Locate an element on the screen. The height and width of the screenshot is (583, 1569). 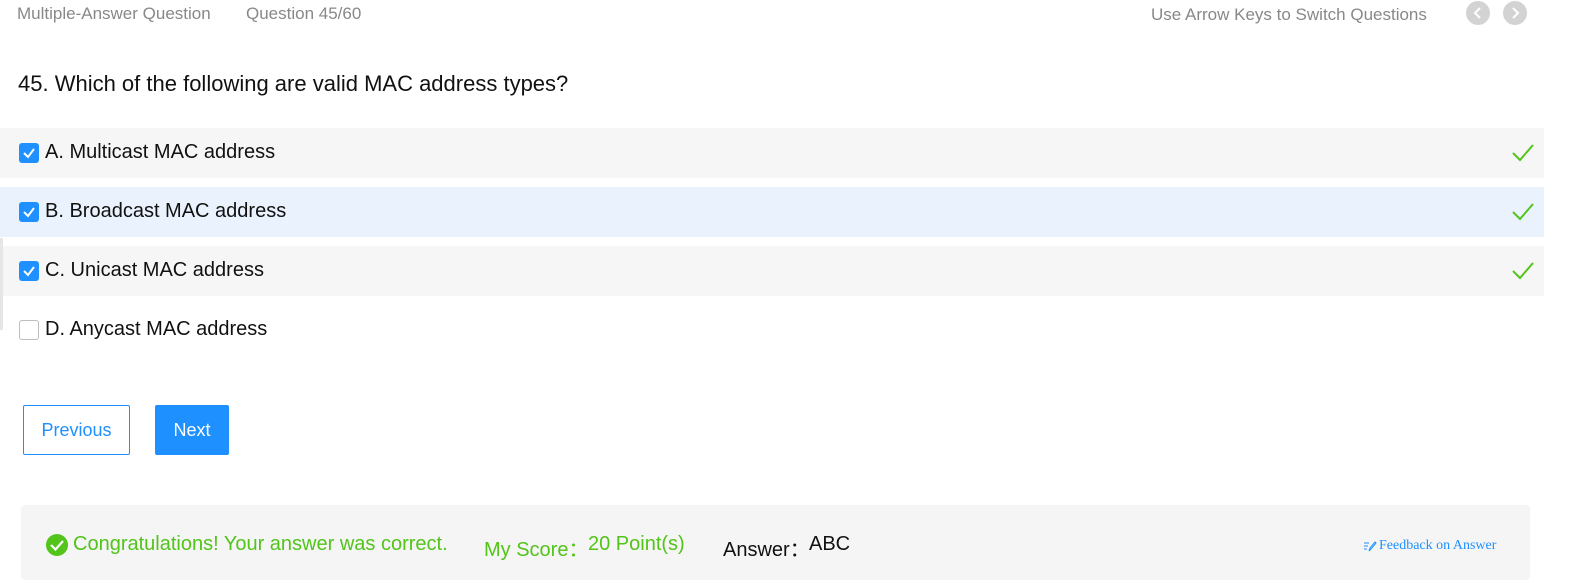
option-b-label: B. Broadcast MAC address is located at coordinates (166, 211).